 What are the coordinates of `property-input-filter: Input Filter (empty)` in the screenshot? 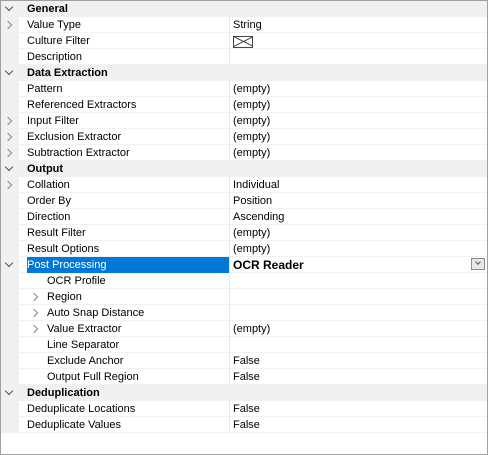 It's located at (244, 121).